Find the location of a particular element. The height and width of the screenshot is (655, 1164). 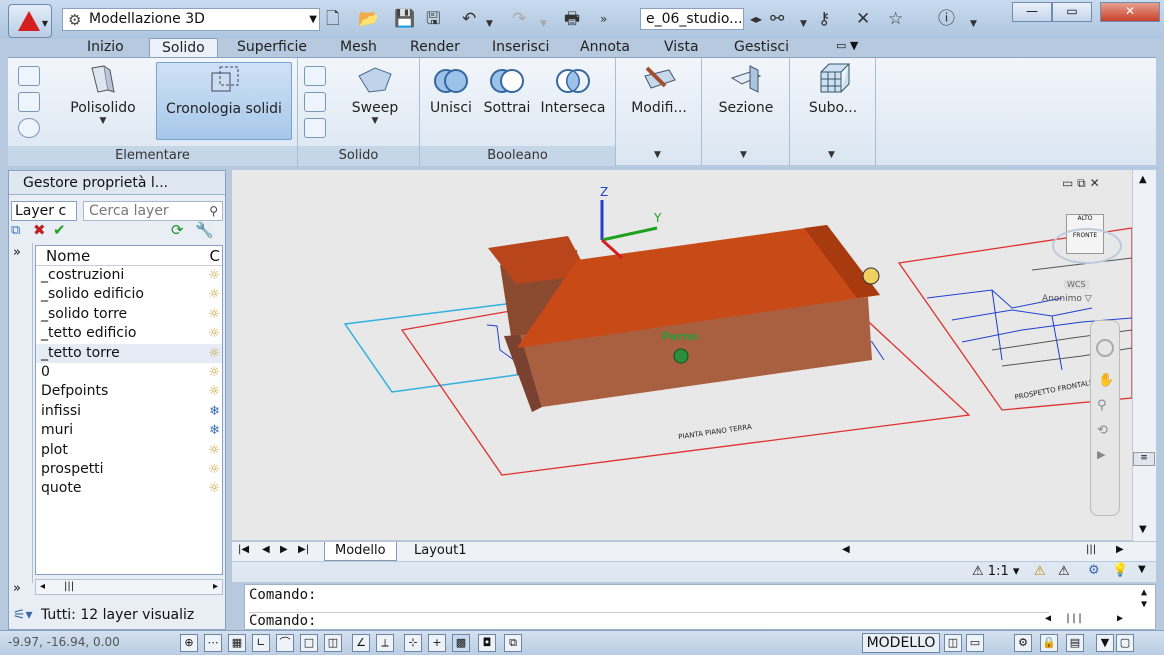

tab-inizio: Inizio is located at coordinates (105, 48).